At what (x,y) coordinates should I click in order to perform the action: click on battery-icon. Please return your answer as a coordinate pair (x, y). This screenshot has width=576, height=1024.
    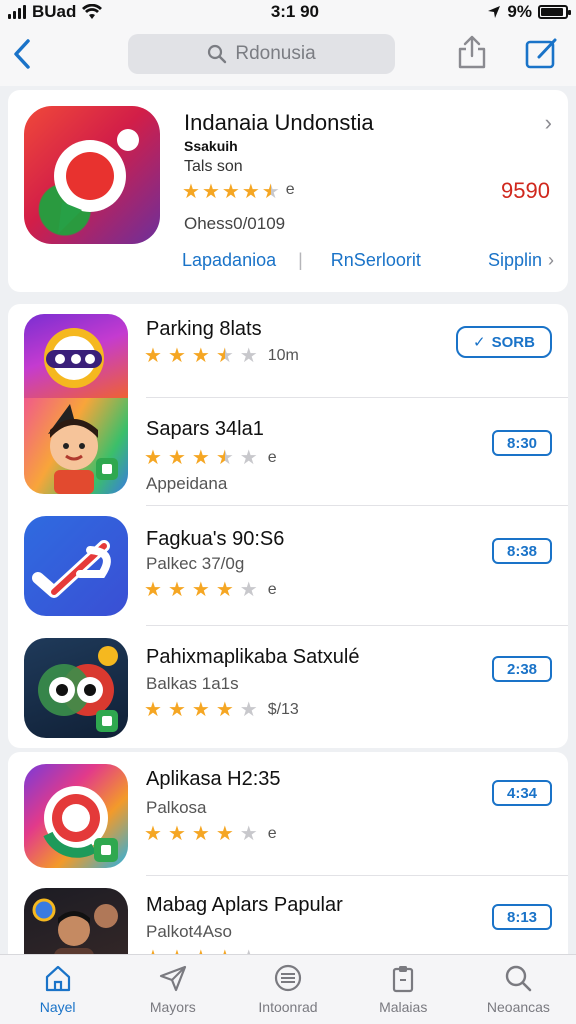
    Looking at the image, I should click on (554, 12).